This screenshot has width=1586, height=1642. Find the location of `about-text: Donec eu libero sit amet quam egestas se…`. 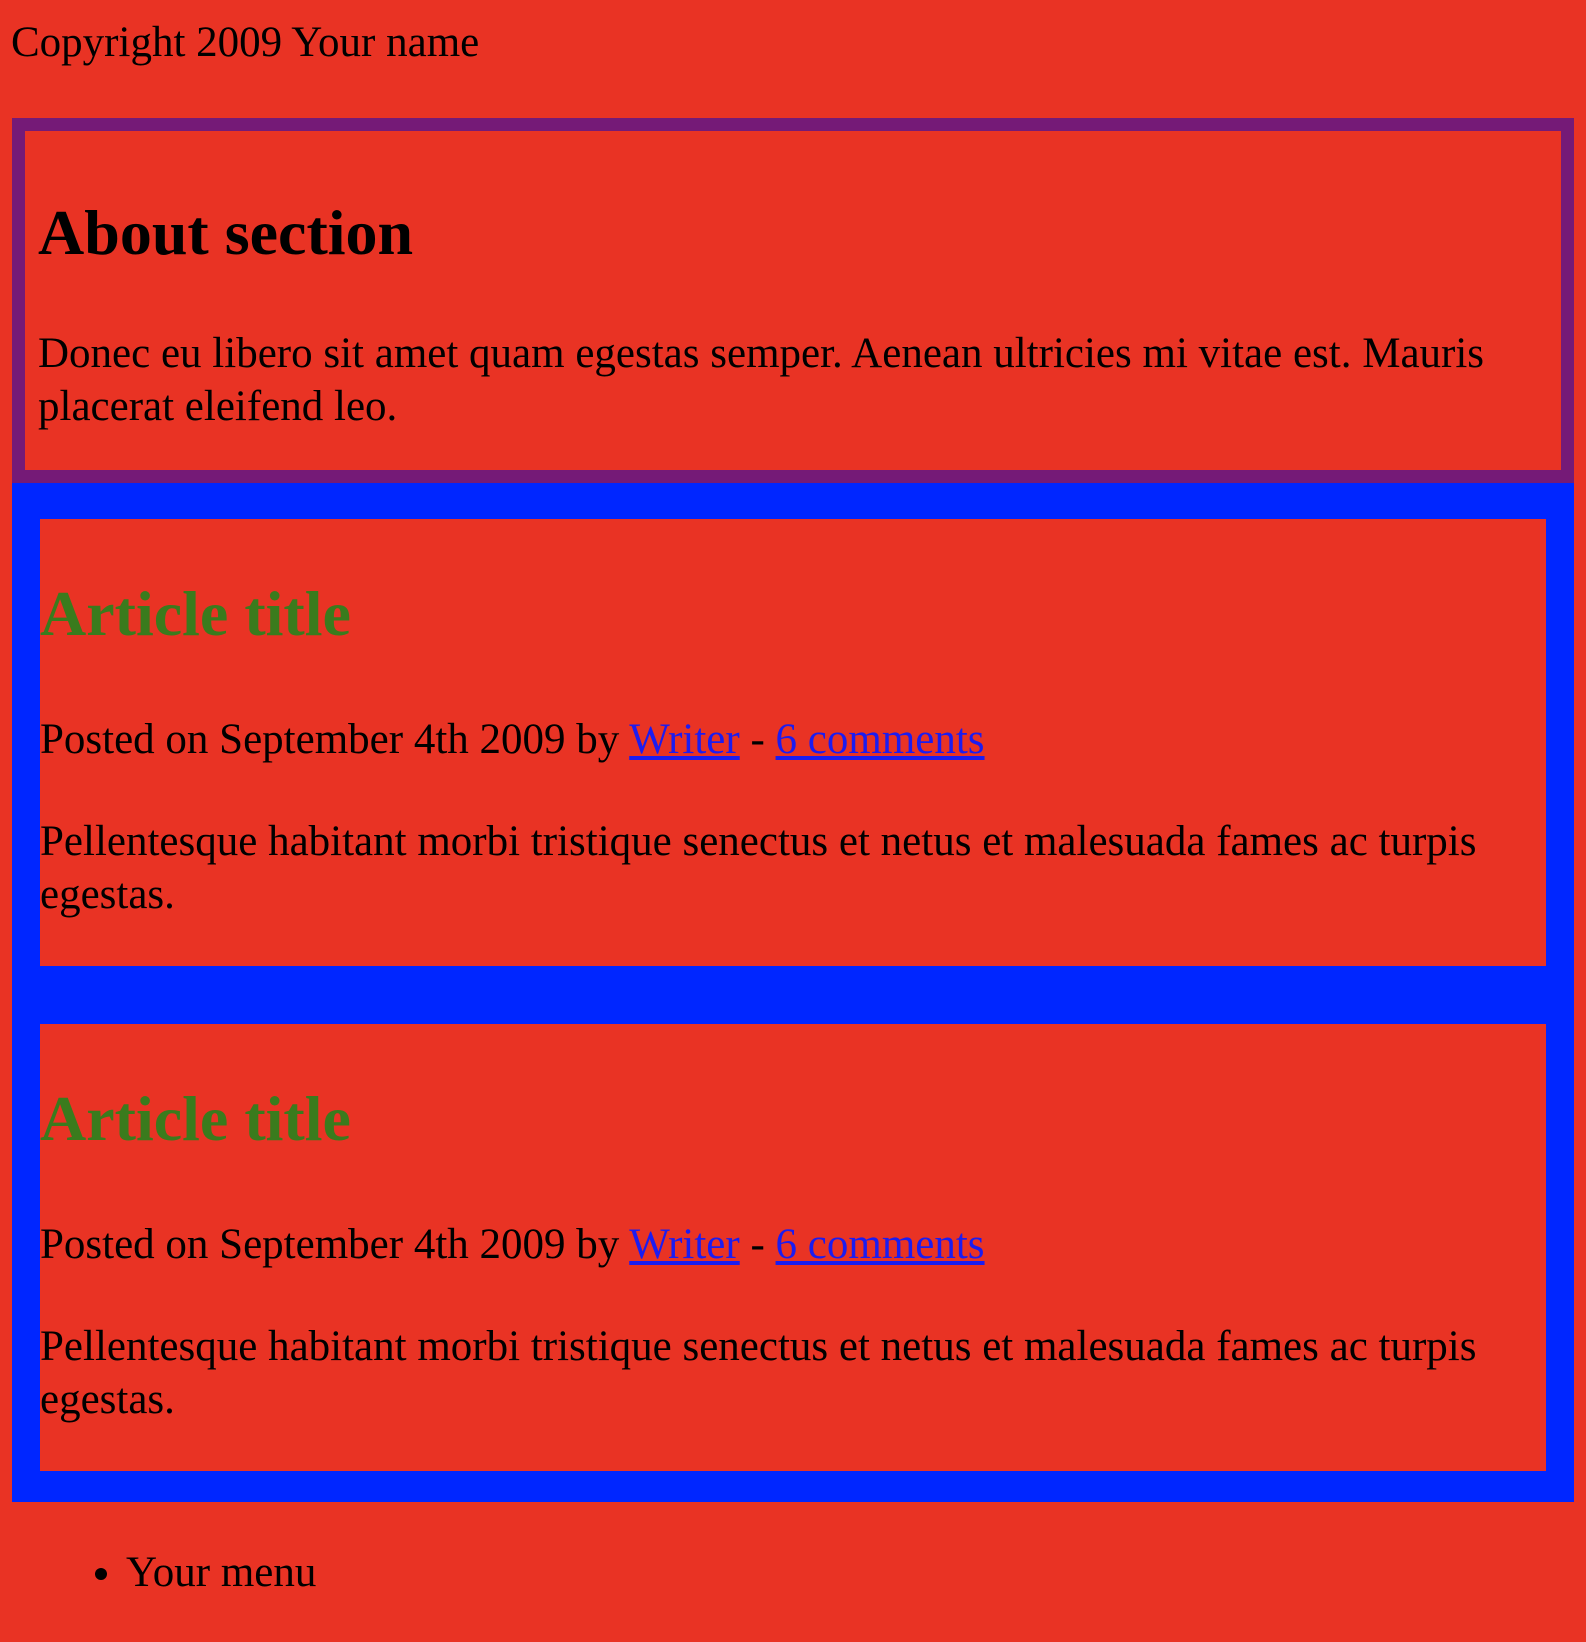

about-text: Donec eu libero sit amet quam egestas se… is located at coordinates (761, 380).